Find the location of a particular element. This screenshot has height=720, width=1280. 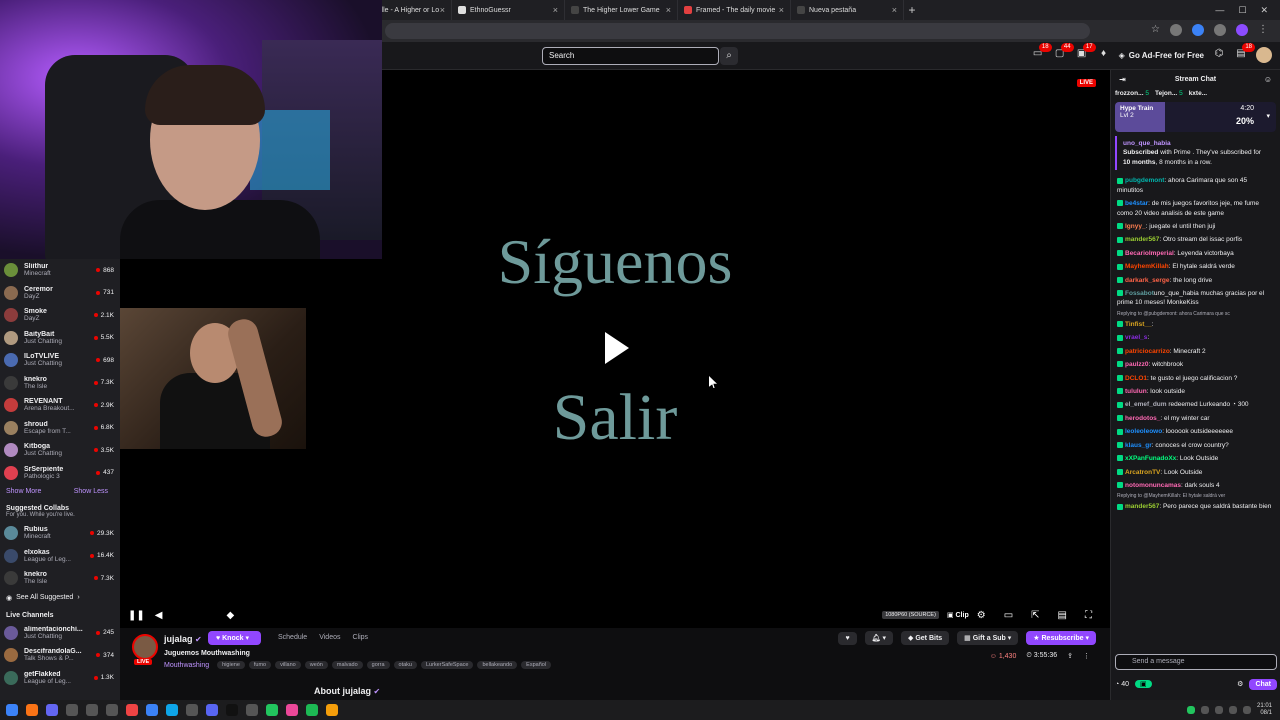

chat-username: herodotos_ is located at coordinates (1142, 418).